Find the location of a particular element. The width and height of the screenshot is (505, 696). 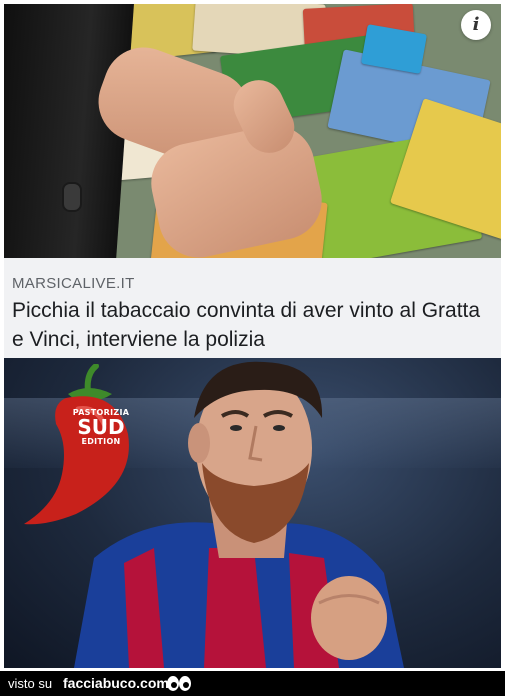

coat-button is located at coordinates (72, 197).